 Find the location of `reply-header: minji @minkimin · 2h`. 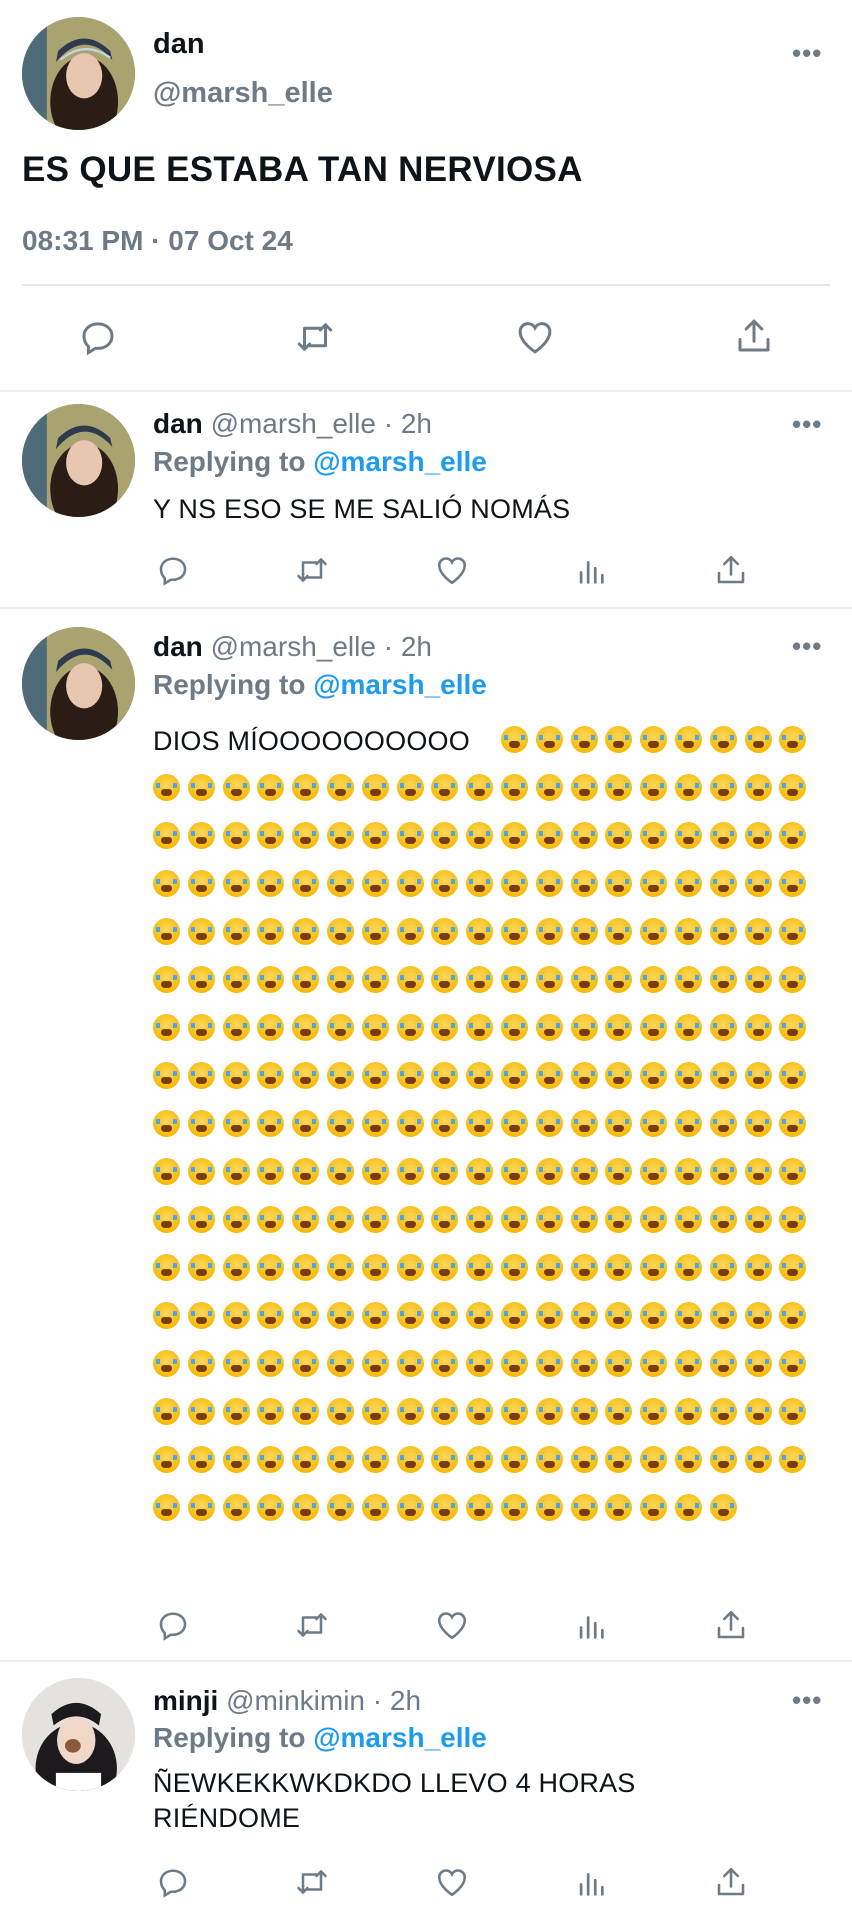

reply-header: minji @minkimin · 2h is located at coordinates (287, 1701).